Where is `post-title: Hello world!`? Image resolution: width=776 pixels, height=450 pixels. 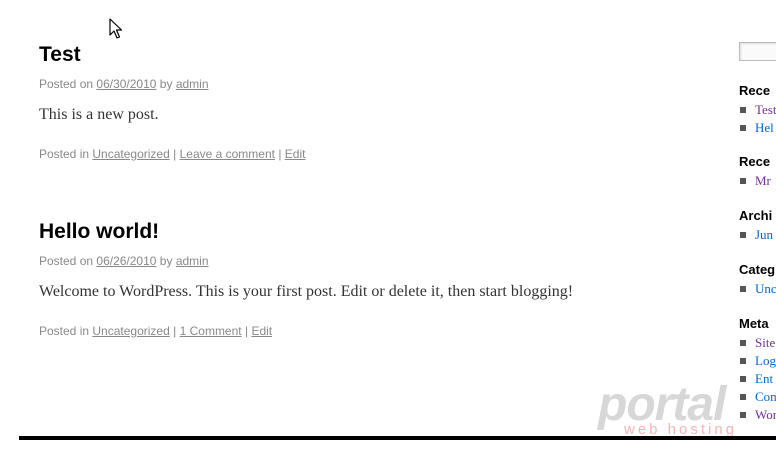
post-title: Hello world! is located at coordinates (359, 232).